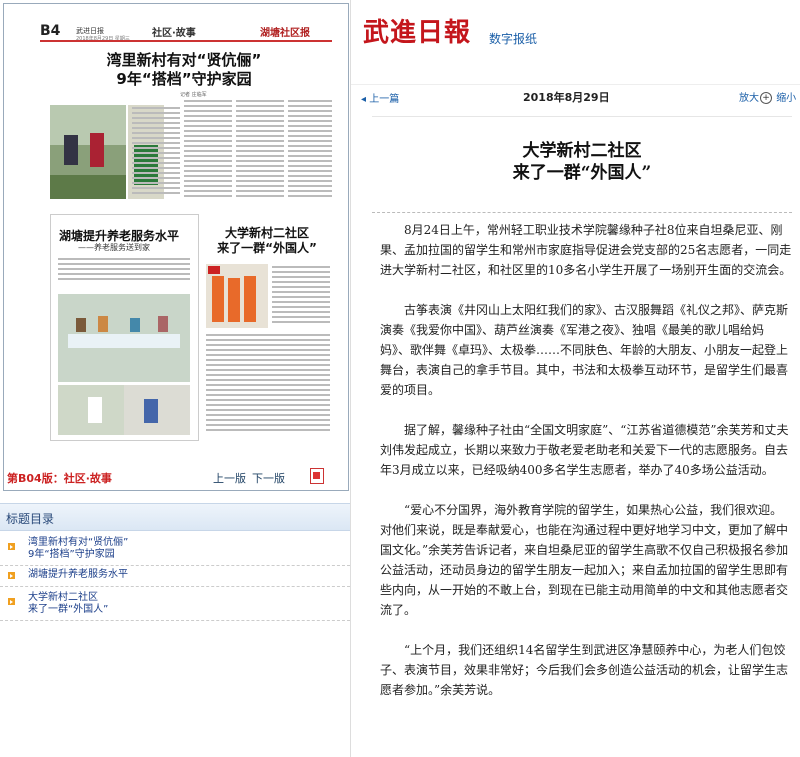  Describe the element at coordinates (88, 152) in the screenshot. I see `thumbnail-photo-couple` at that location.